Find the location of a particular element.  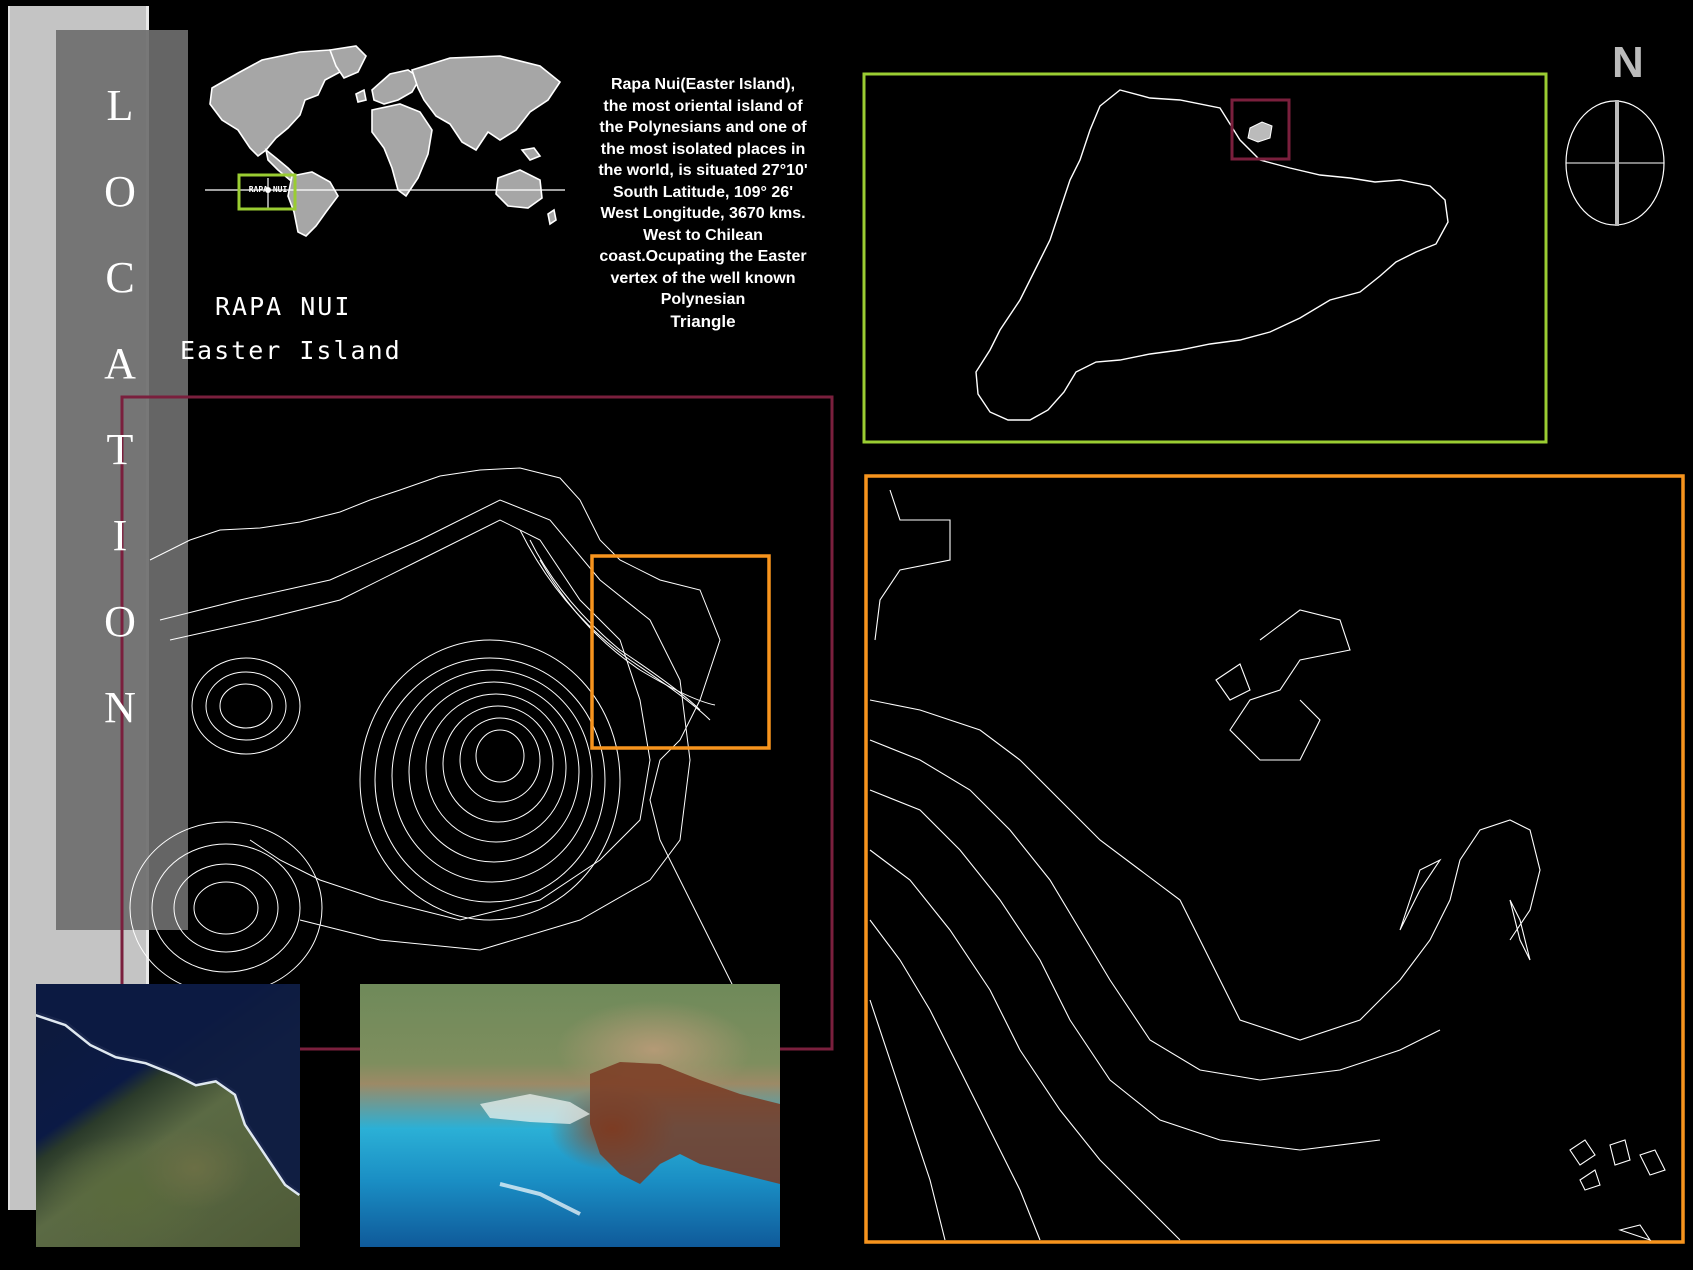

island-outline is located at coordinates (1212, 255).